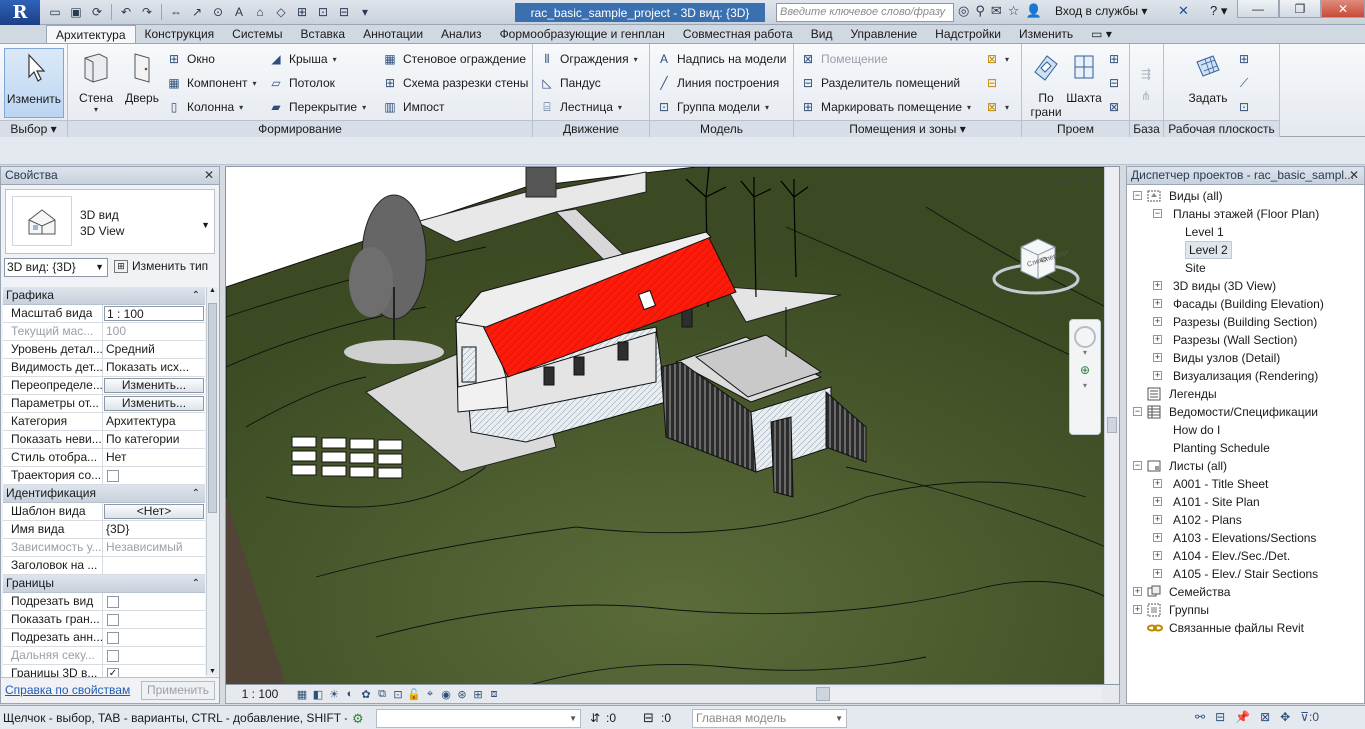 This screenshot has width=1365, height=729. What do you see at coordinates (255, 83) in the screenshot?
I see `component-dropdown-icon: ▾` at bounding box center [255, 83].